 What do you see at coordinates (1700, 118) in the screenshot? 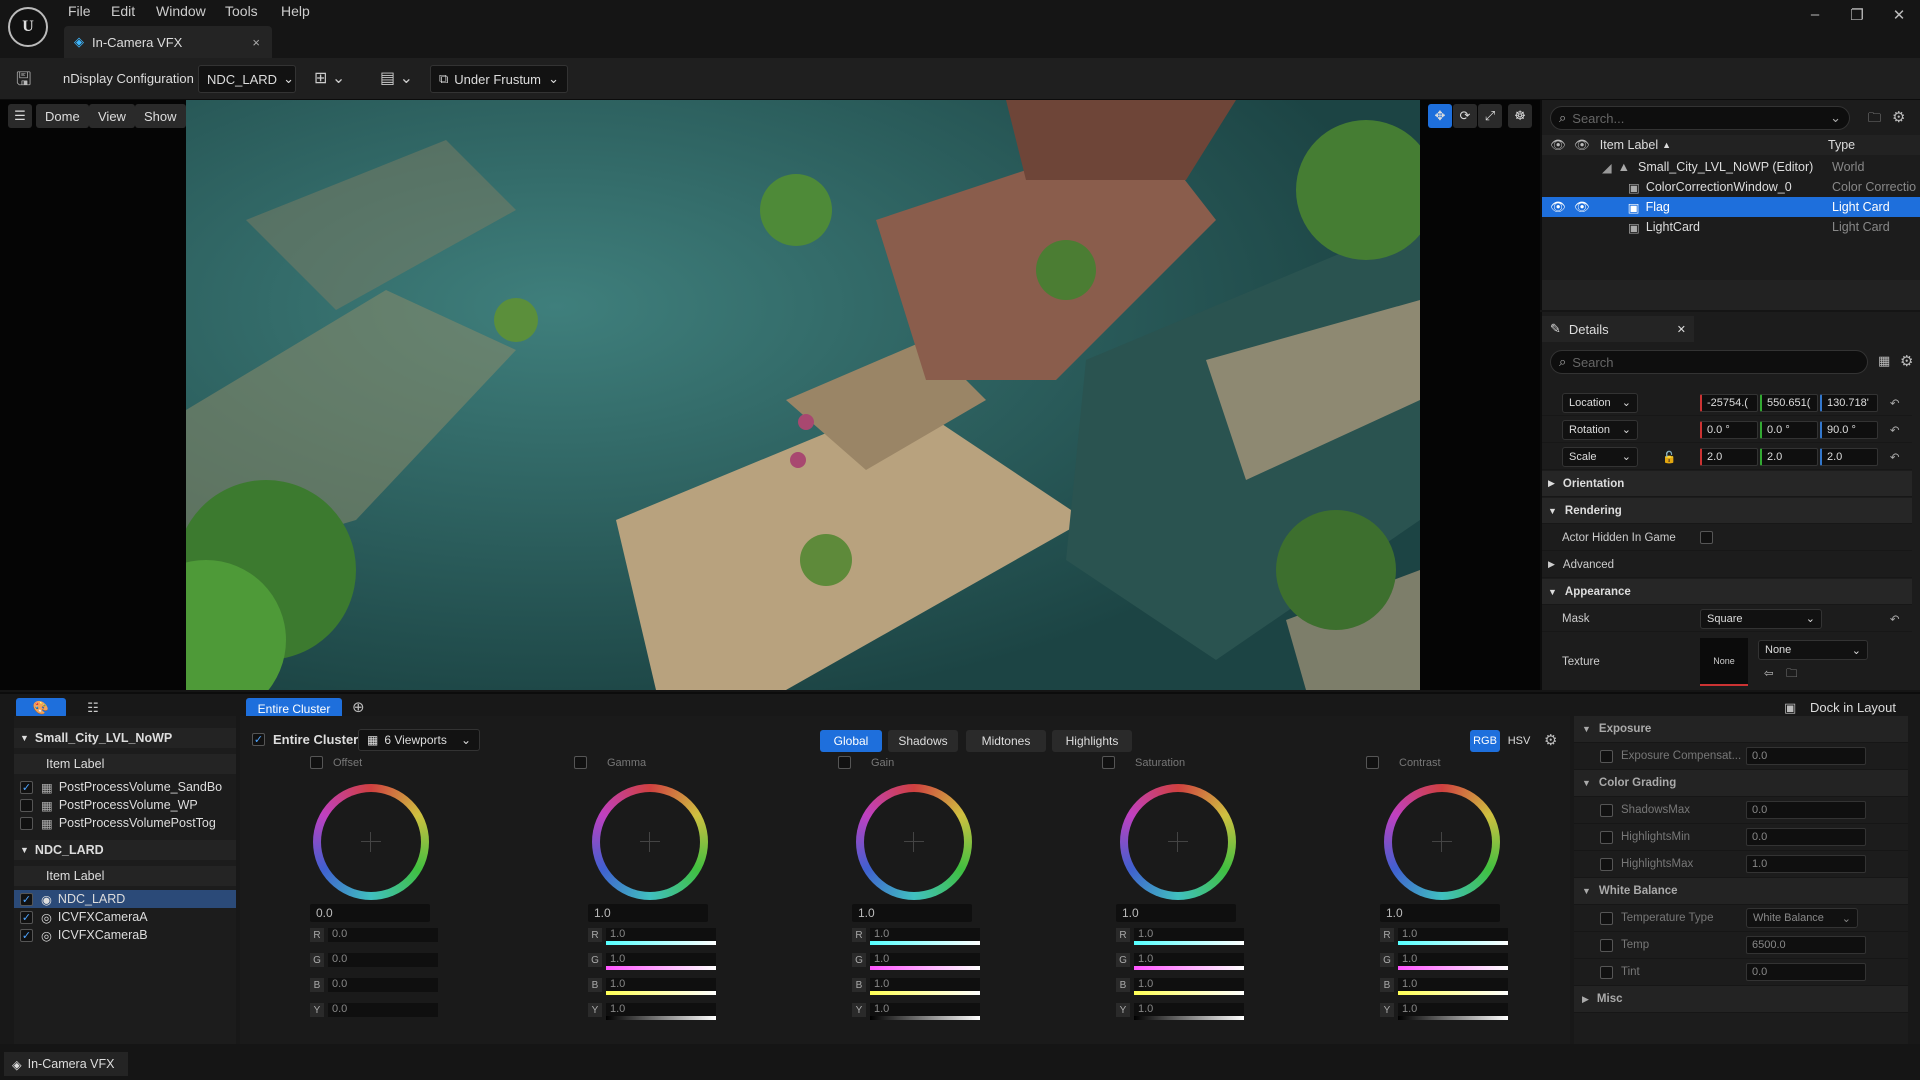
I see `outliner-search-input: ⌕ Search... ⌄` at bounding box center [1700, 118].